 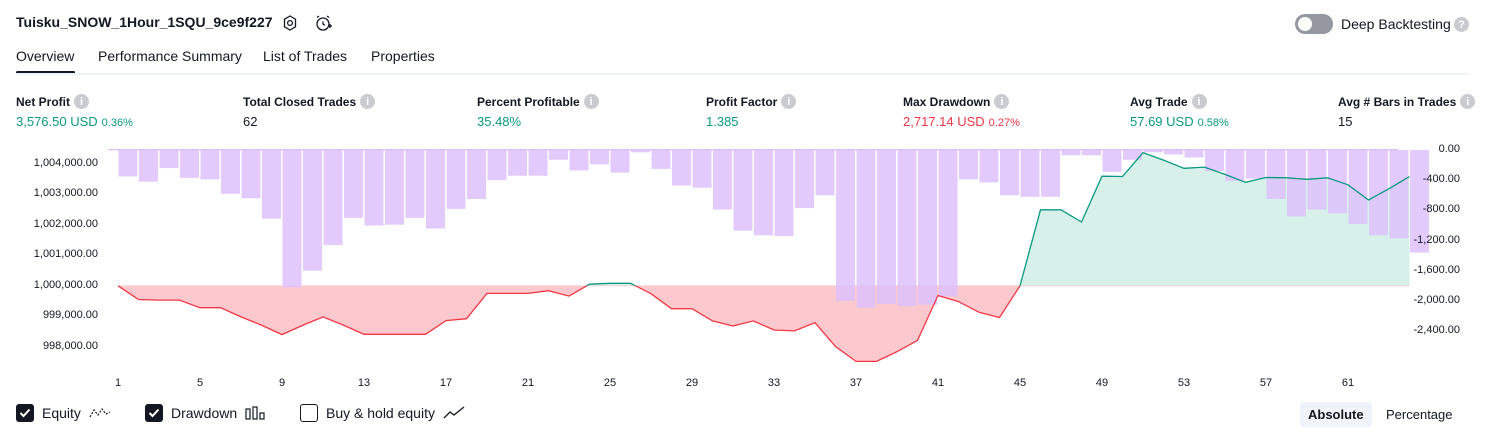 I want to click on legend-equity: Equity, so click(x=63, y=413).